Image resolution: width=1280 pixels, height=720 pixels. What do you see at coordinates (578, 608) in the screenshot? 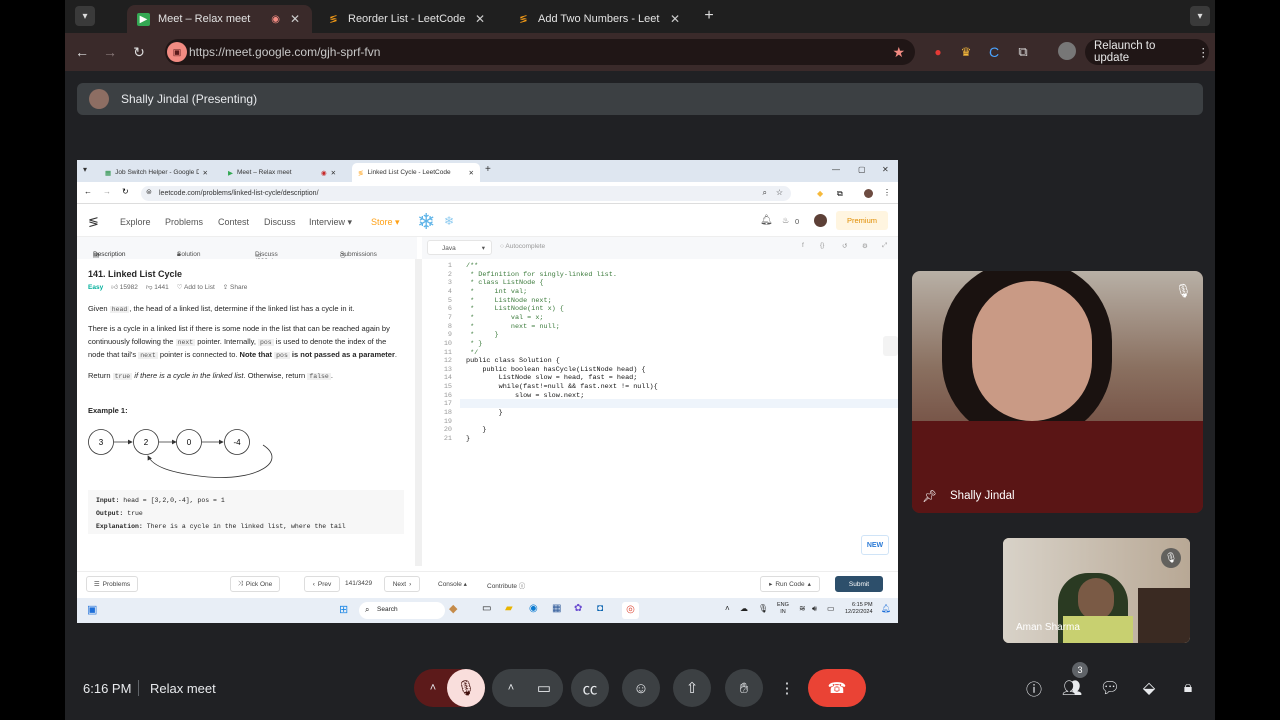
I see `copilot-icon: ✿` at bounding box center [578, 608].